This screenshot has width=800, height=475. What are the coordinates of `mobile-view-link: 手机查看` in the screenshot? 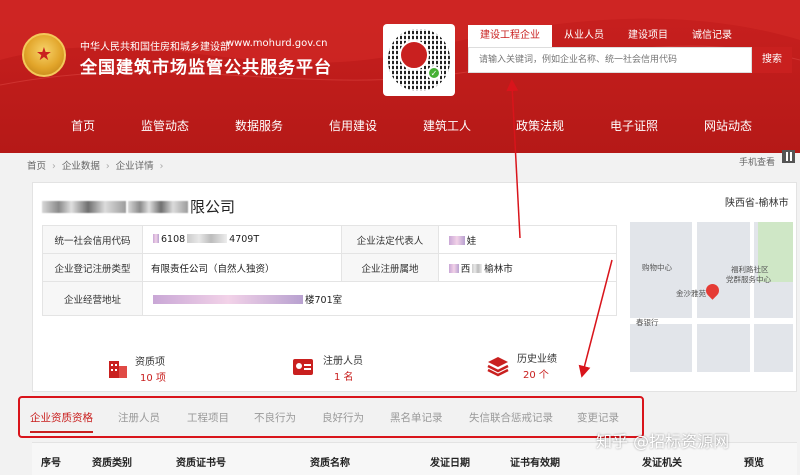 It's located at (757, 161).